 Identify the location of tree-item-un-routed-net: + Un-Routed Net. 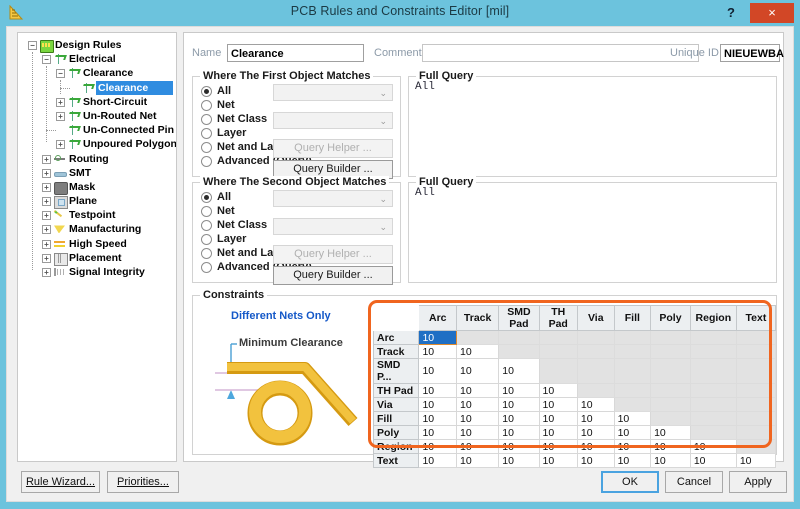
(99, 116).